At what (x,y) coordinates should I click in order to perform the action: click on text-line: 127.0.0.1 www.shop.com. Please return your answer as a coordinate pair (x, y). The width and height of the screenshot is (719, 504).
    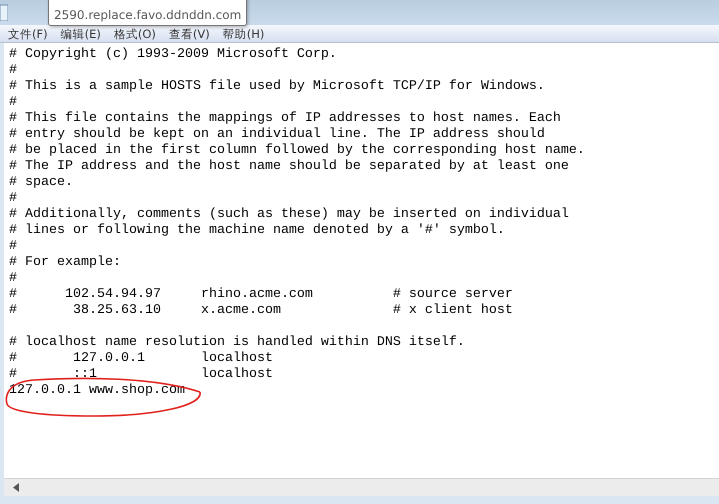
    Looking at the image, I should click on (97, 391).